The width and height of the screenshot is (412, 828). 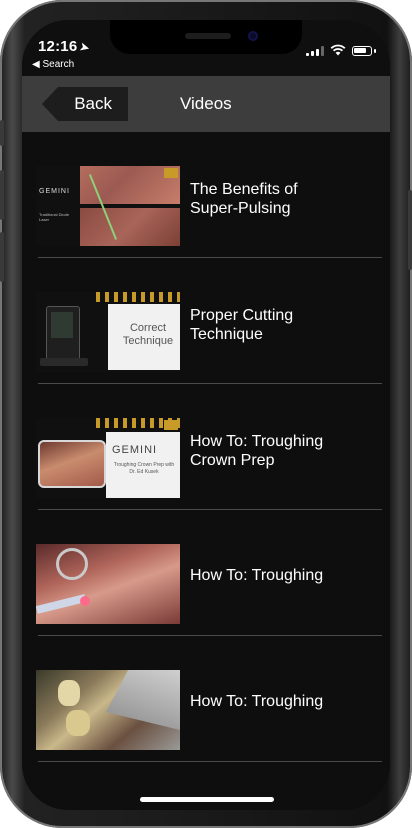 What do you see at coordinates (2, 133) in the screenshot?
I see `silent-switch` at bounding box center [2, 133].